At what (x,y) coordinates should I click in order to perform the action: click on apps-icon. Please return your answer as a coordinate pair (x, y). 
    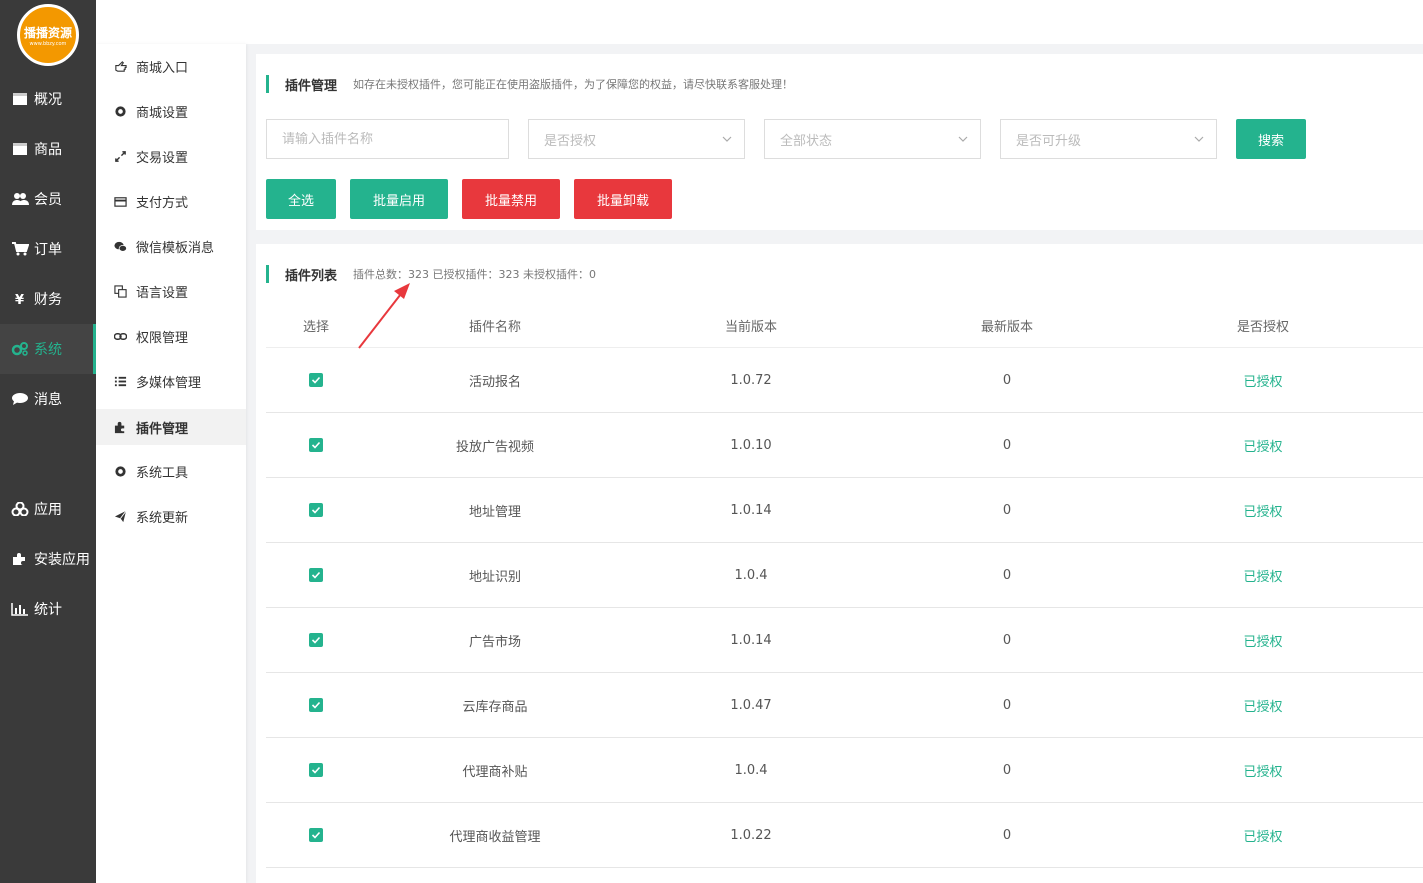
    Looking at the image, I should click on (20, 509).